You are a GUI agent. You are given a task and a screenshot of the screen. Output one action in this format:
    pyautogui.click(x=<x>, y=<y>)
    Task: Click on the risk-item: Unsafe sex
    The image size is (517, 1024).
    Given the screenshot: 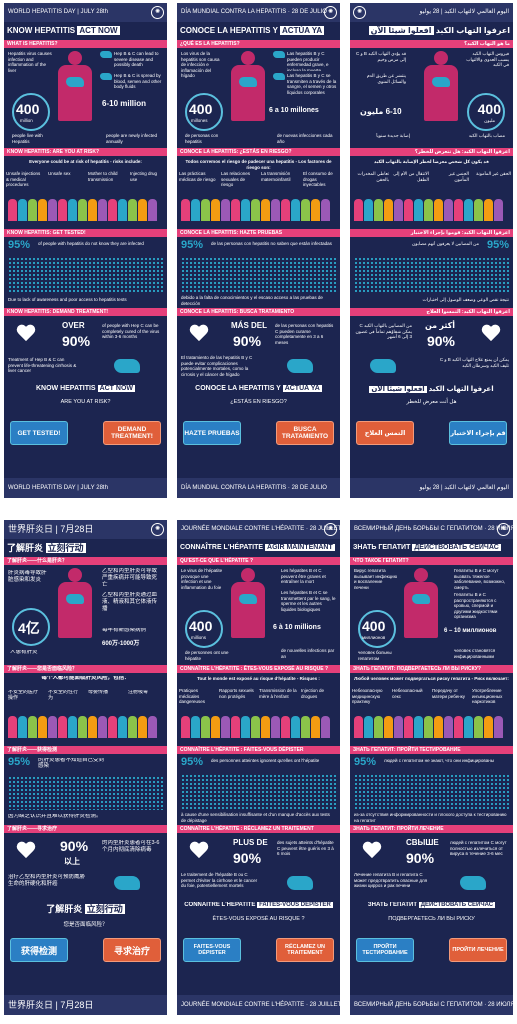 What is the action you would take?
    pyautogui.click(x=59, y=173)
    